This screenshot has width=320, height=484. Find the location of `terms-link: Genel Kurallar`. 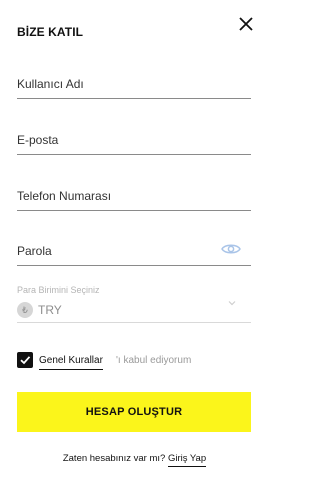

terms-link: Genel Kurallar is located at coordinates (71, 362).